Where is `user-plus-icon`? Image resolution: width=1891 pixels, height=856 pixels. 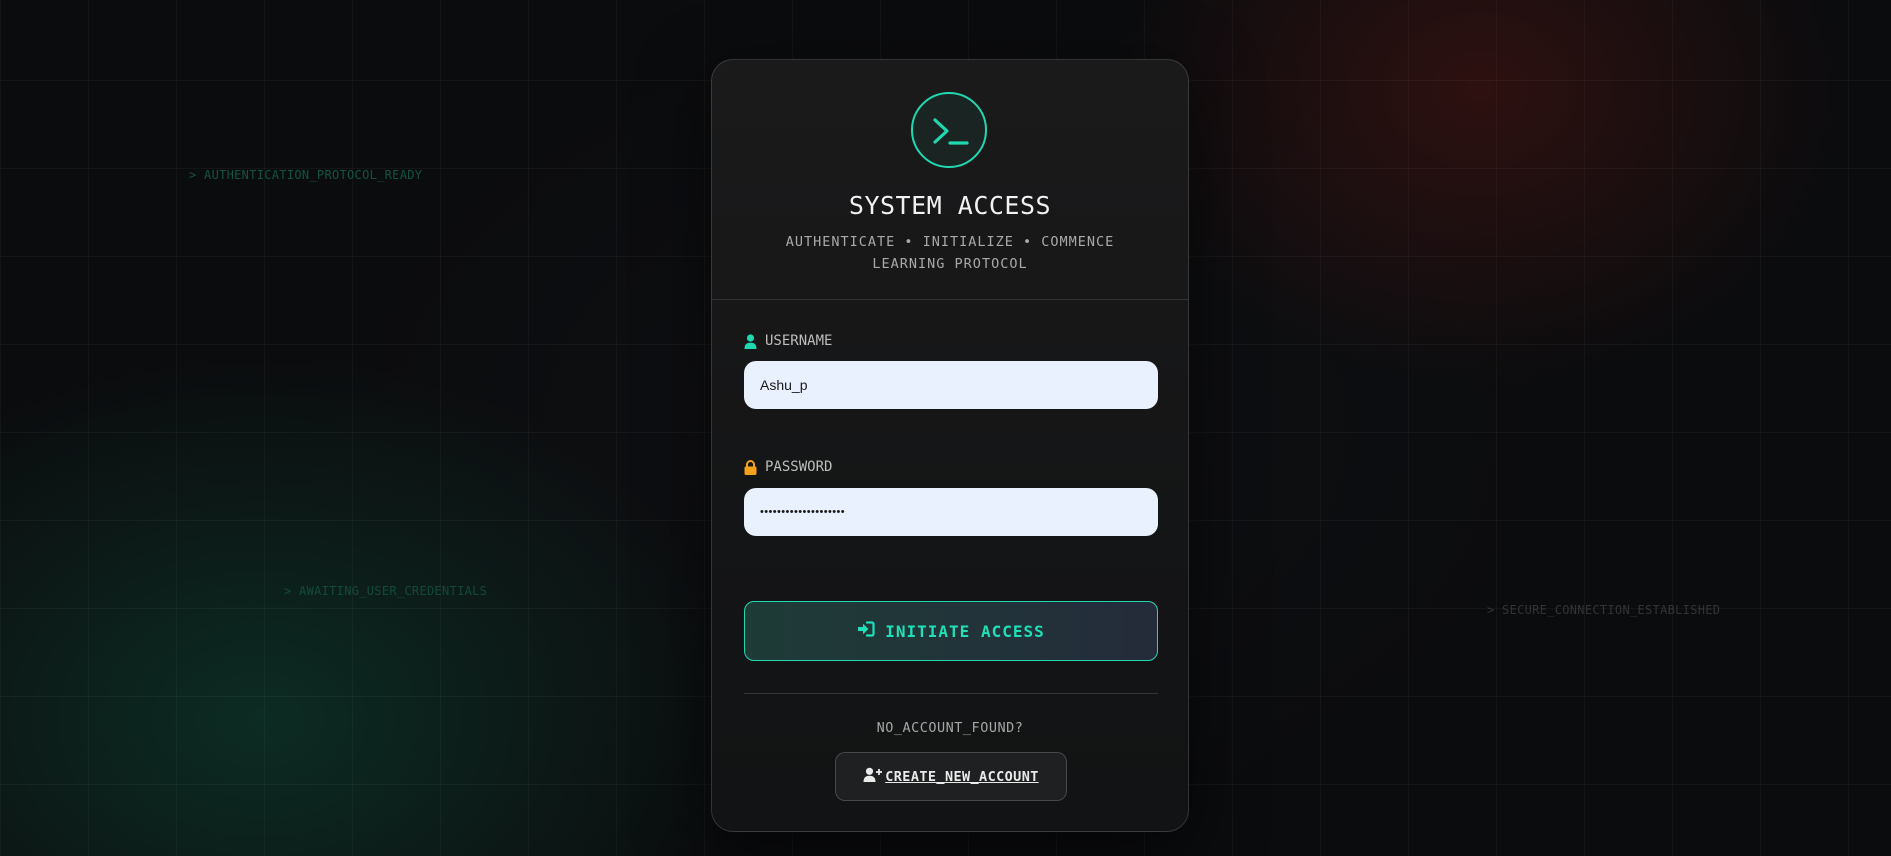
user-plus-icon is located at coordinates (873, 777).